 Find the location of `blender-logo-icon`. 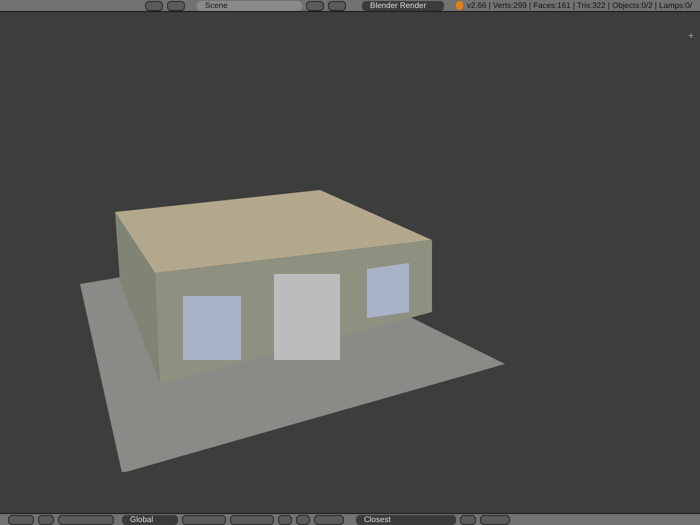

blender-logo-icon is located at coordinates (459, 5).